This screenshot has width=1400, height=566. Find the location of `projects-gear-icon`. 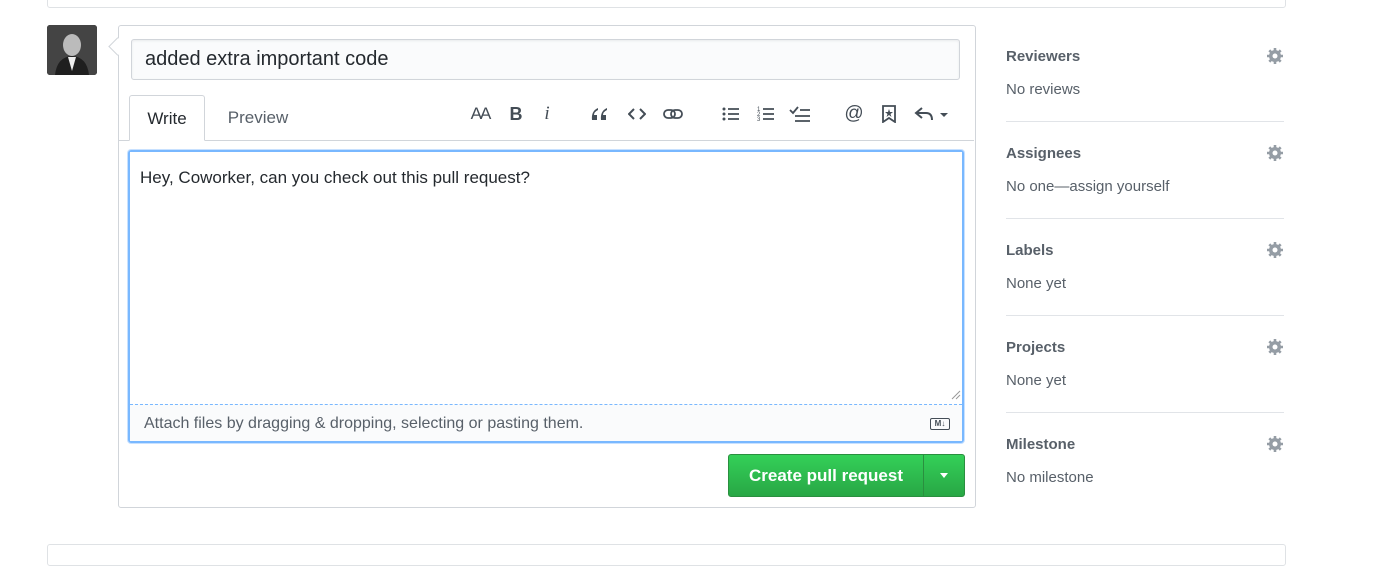

projects-gear-icon is located at coordinates (1275, 347).